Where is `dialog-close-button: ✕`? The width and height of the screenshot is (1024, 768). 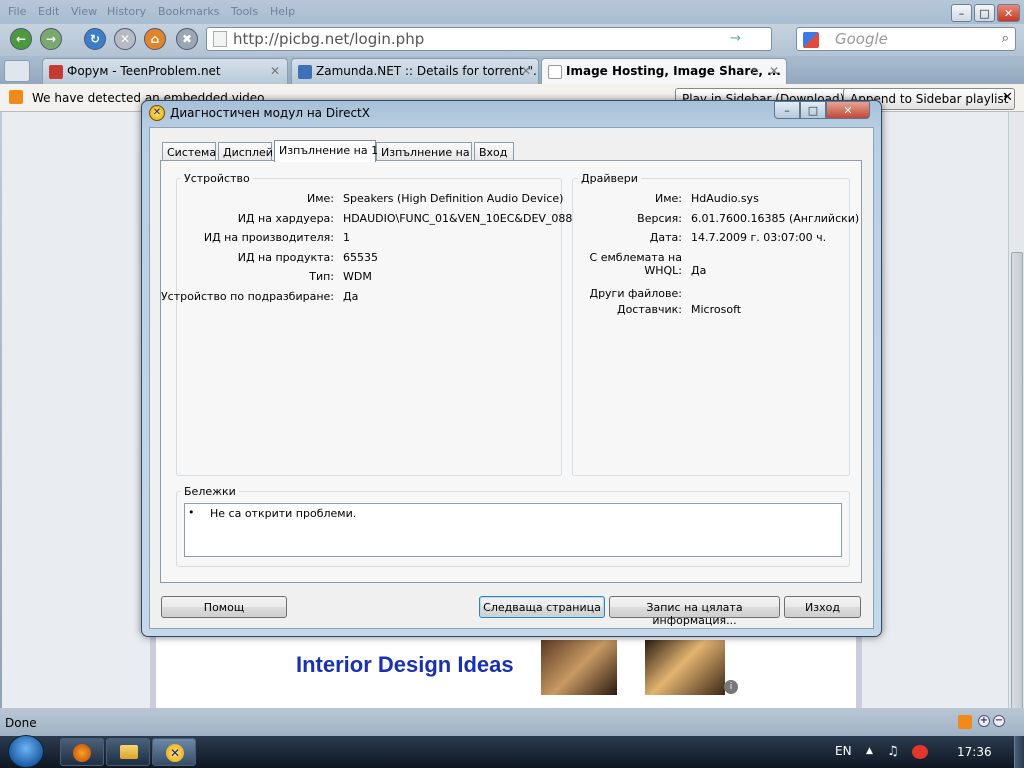
dialog-close-button: ✕ is located at coordinates (848, 110).